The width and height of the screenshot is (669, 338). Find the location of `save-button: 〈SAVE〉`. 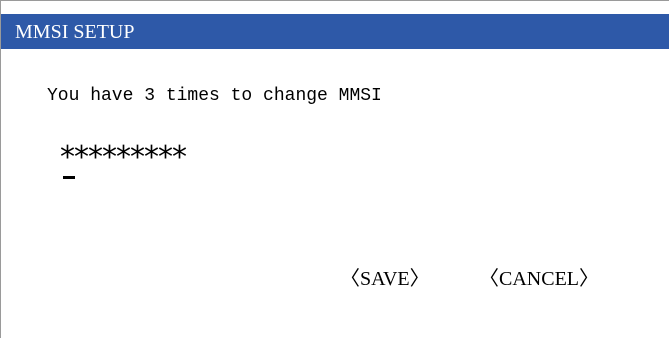

save-button: 〈SAVE〉 is located at coordinates (385, 279).